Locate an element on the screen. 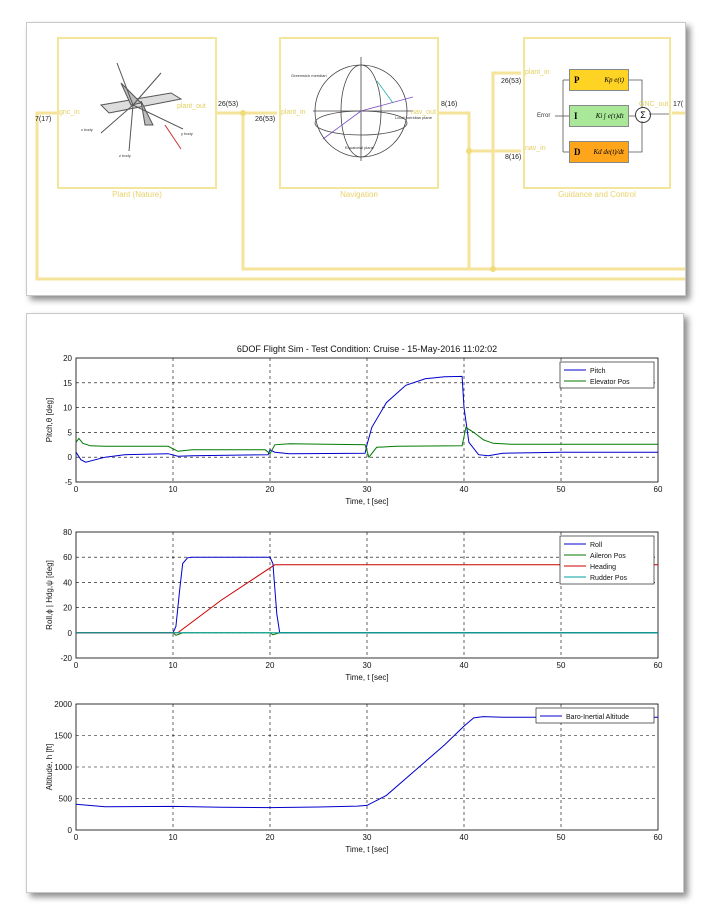 This screenshot has height=912, width=706. sphere-label-greenwich: Greenwich meridian is located at coordinates (309, 75).